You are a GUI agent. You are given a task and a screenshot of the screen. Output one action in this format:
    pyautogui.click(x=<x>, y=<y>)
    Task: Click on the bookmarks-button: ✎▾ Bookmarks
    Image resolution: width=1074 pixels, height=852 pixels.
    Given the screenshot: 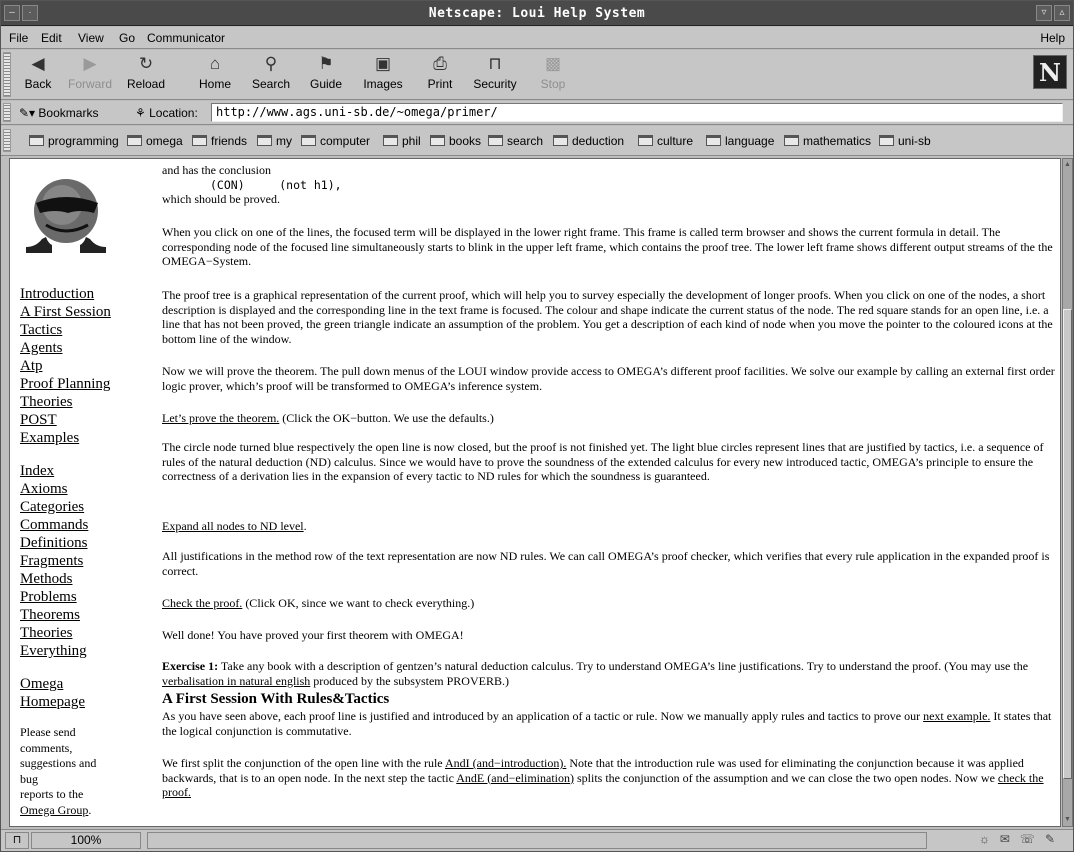 What is the action you would take?
    pyautogui.click(x=58, y=113)
    